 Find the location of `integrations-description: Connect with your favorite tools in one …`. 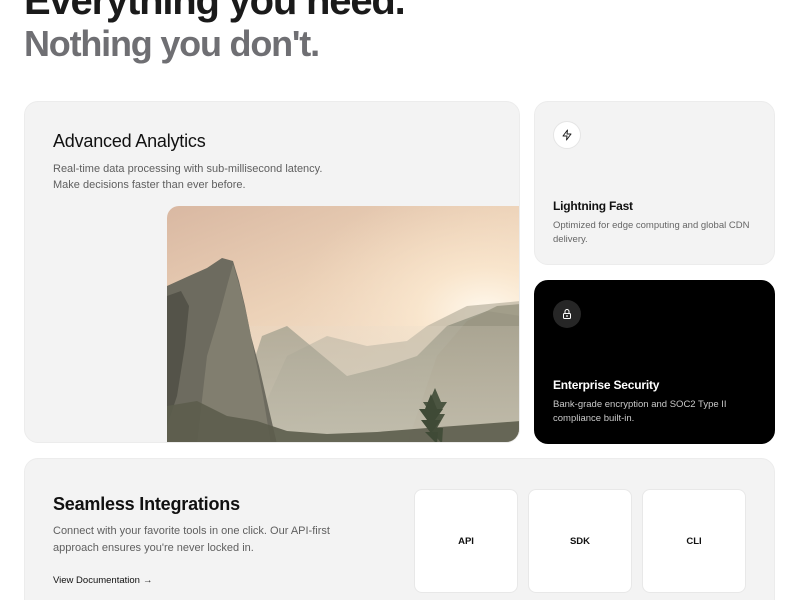

integrations-description: Connect with your favorite tools in one … is located at coordinates (191, 539).